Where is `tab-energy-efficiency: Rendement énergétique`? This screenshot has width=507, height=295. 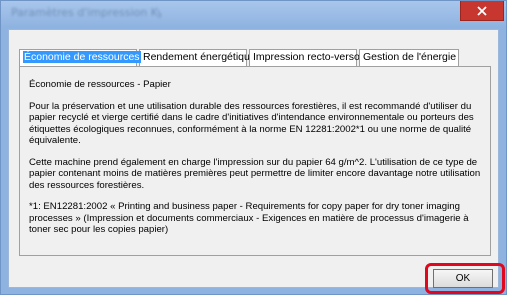 tab-energy-efficiency: Rendement énergétique is located at coordinates (197, 57).